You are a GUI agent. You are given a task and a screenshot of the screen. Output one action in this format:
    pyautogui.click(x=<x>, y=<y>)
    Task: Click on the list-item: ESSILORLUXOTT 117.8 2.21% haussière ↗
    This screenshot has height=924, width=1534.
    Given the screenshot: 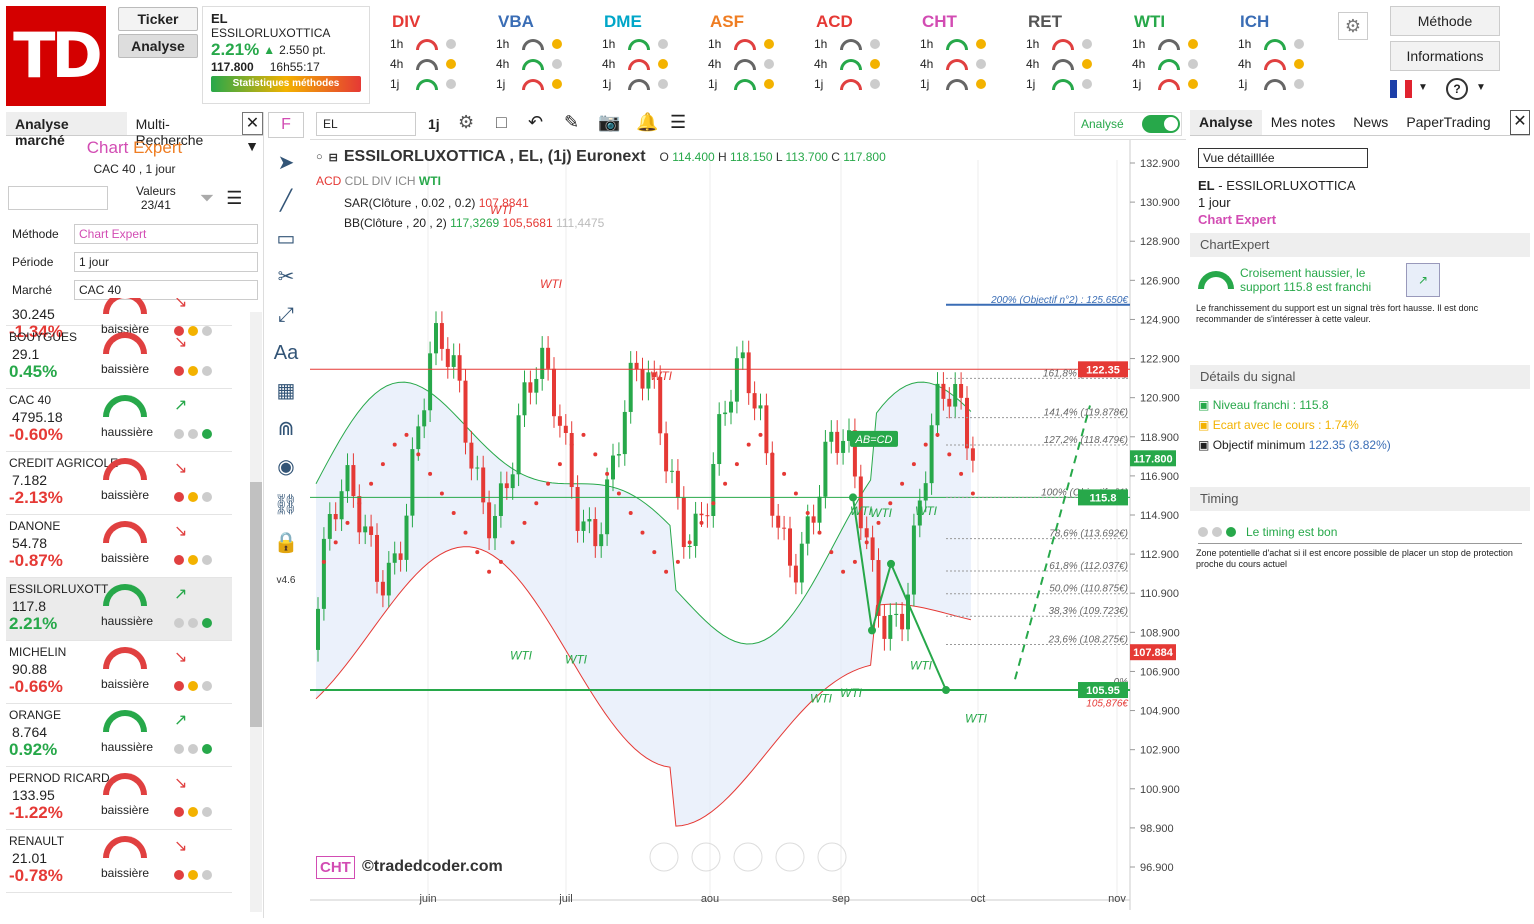 What is the action you would take?
    pyautogui.click(x=119, y=609)
    